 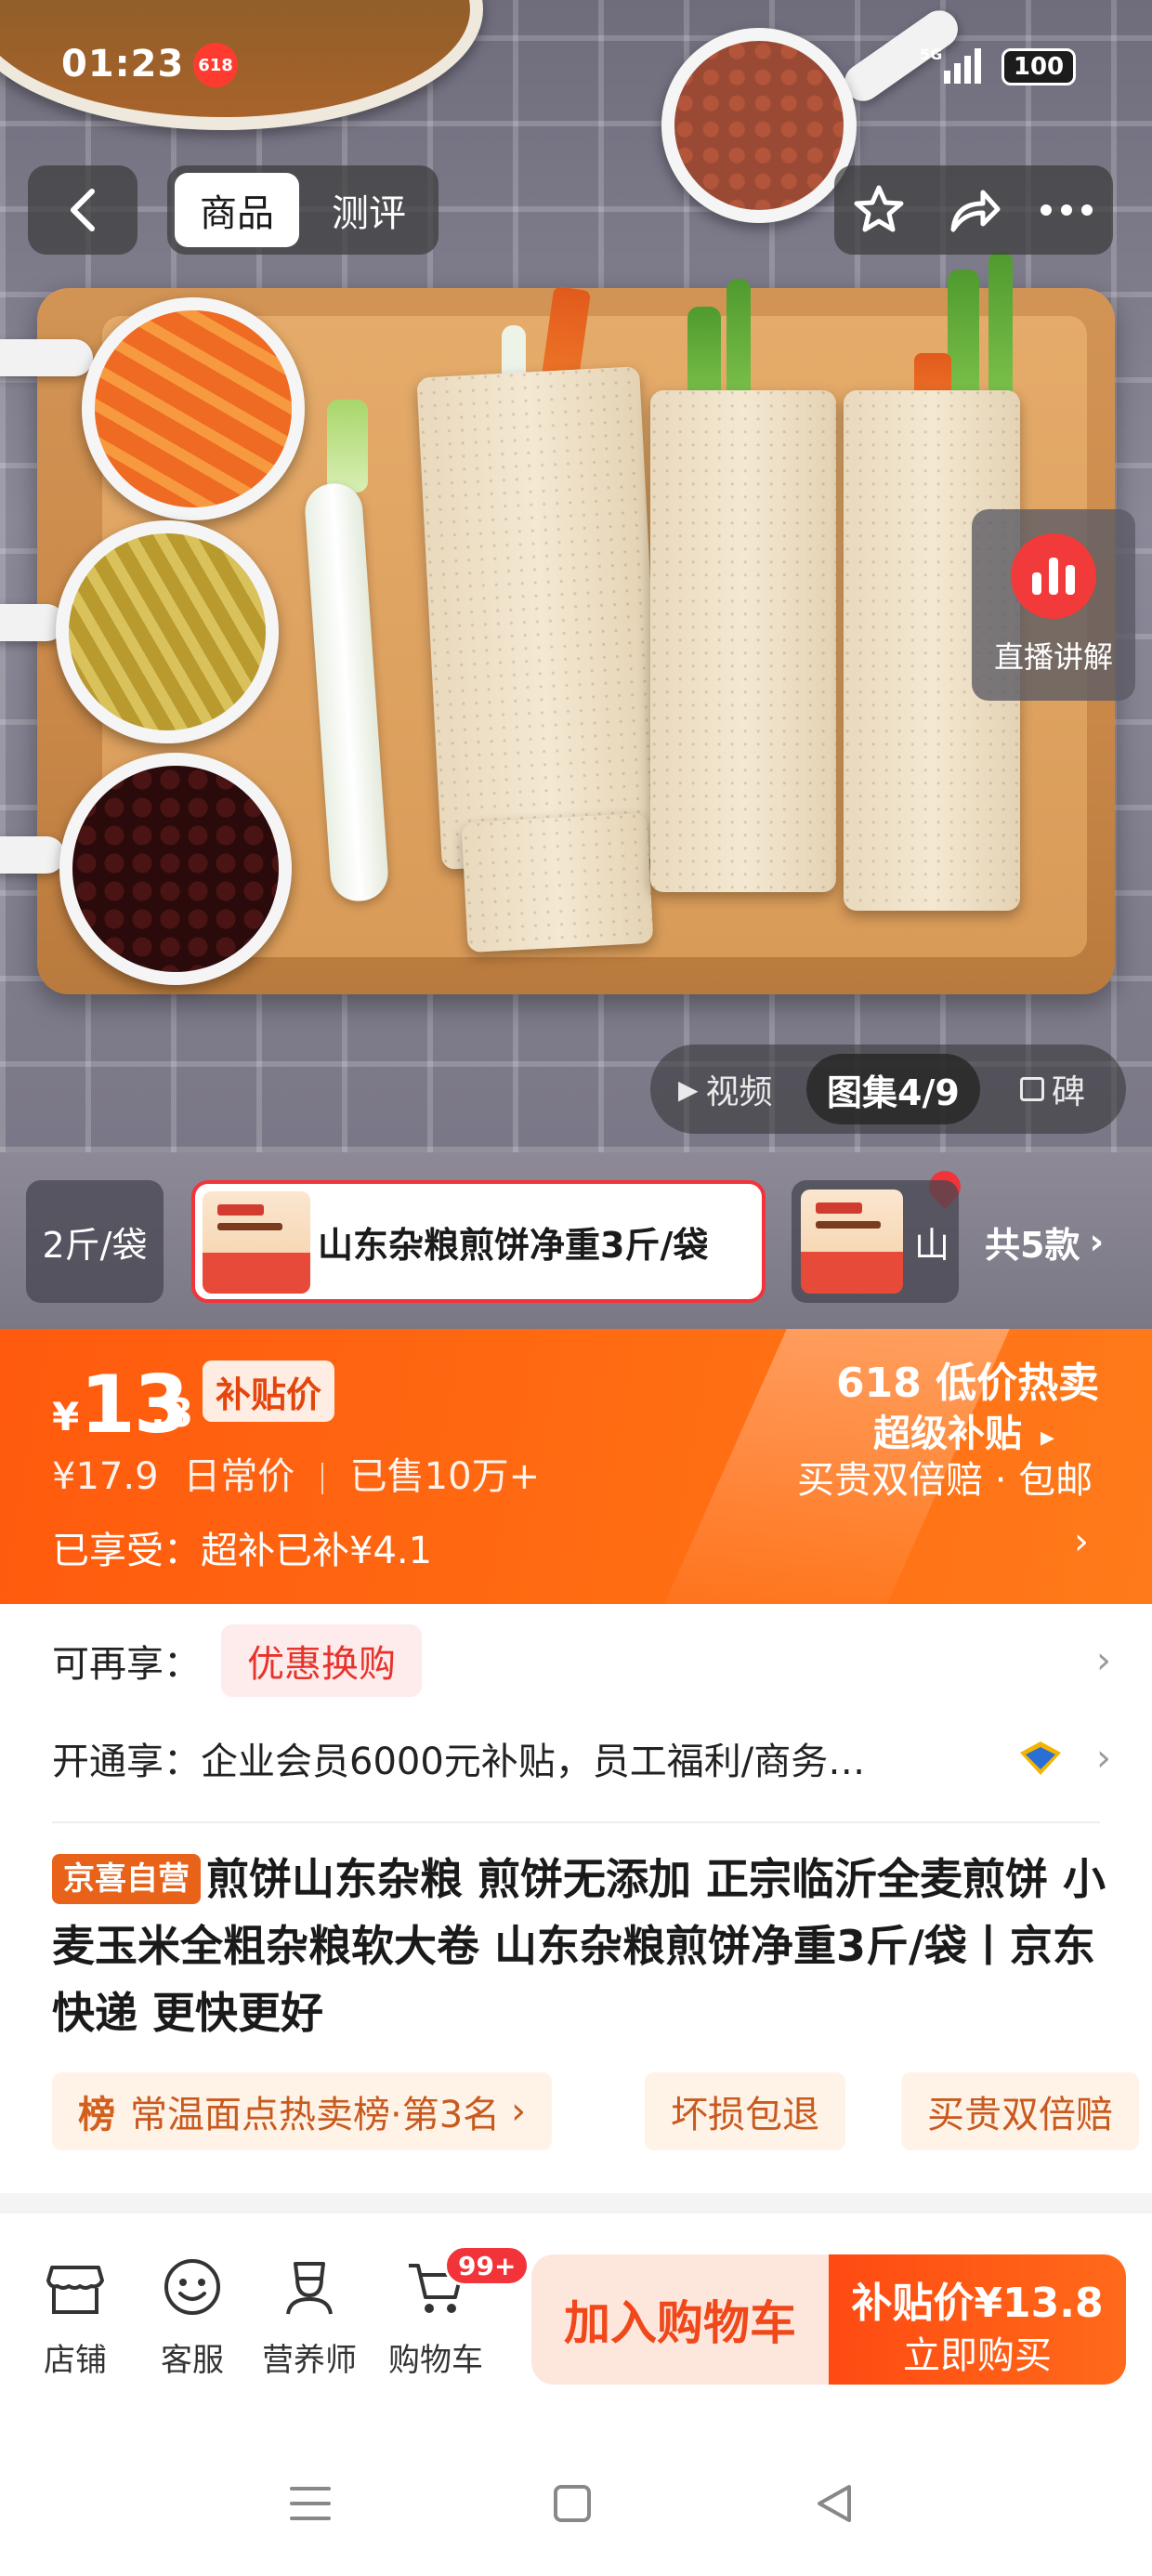 I want to click on signal-icon: 5G, so click(x=950, y=65).